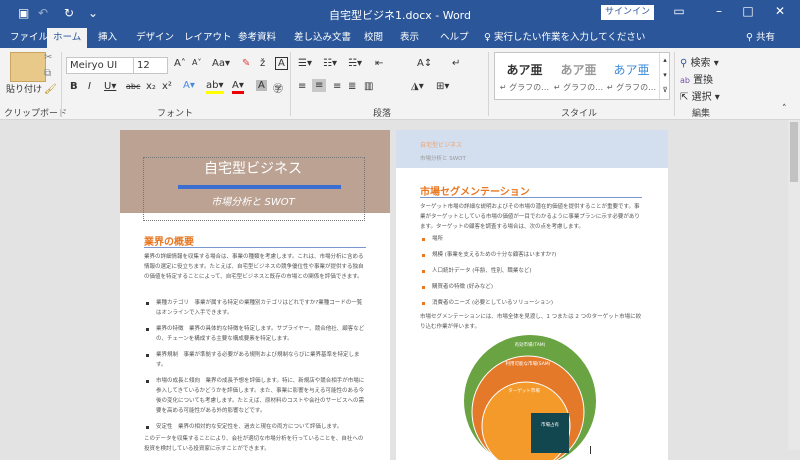 The height and width of the screenshot is (460, 800). Describe the element at coordinates (794, 152) in the screenshot. I see `scrollbar-thumb` at that location.